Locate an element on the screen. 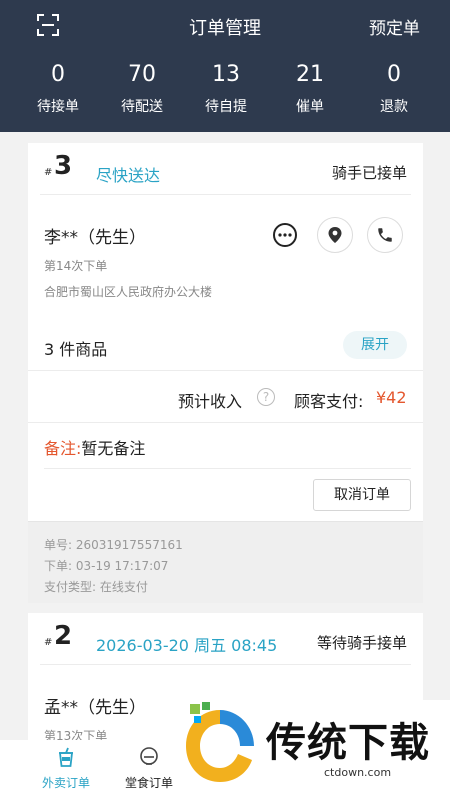  customer-name: 孟**（先生） is located at coordinates (95, 708).